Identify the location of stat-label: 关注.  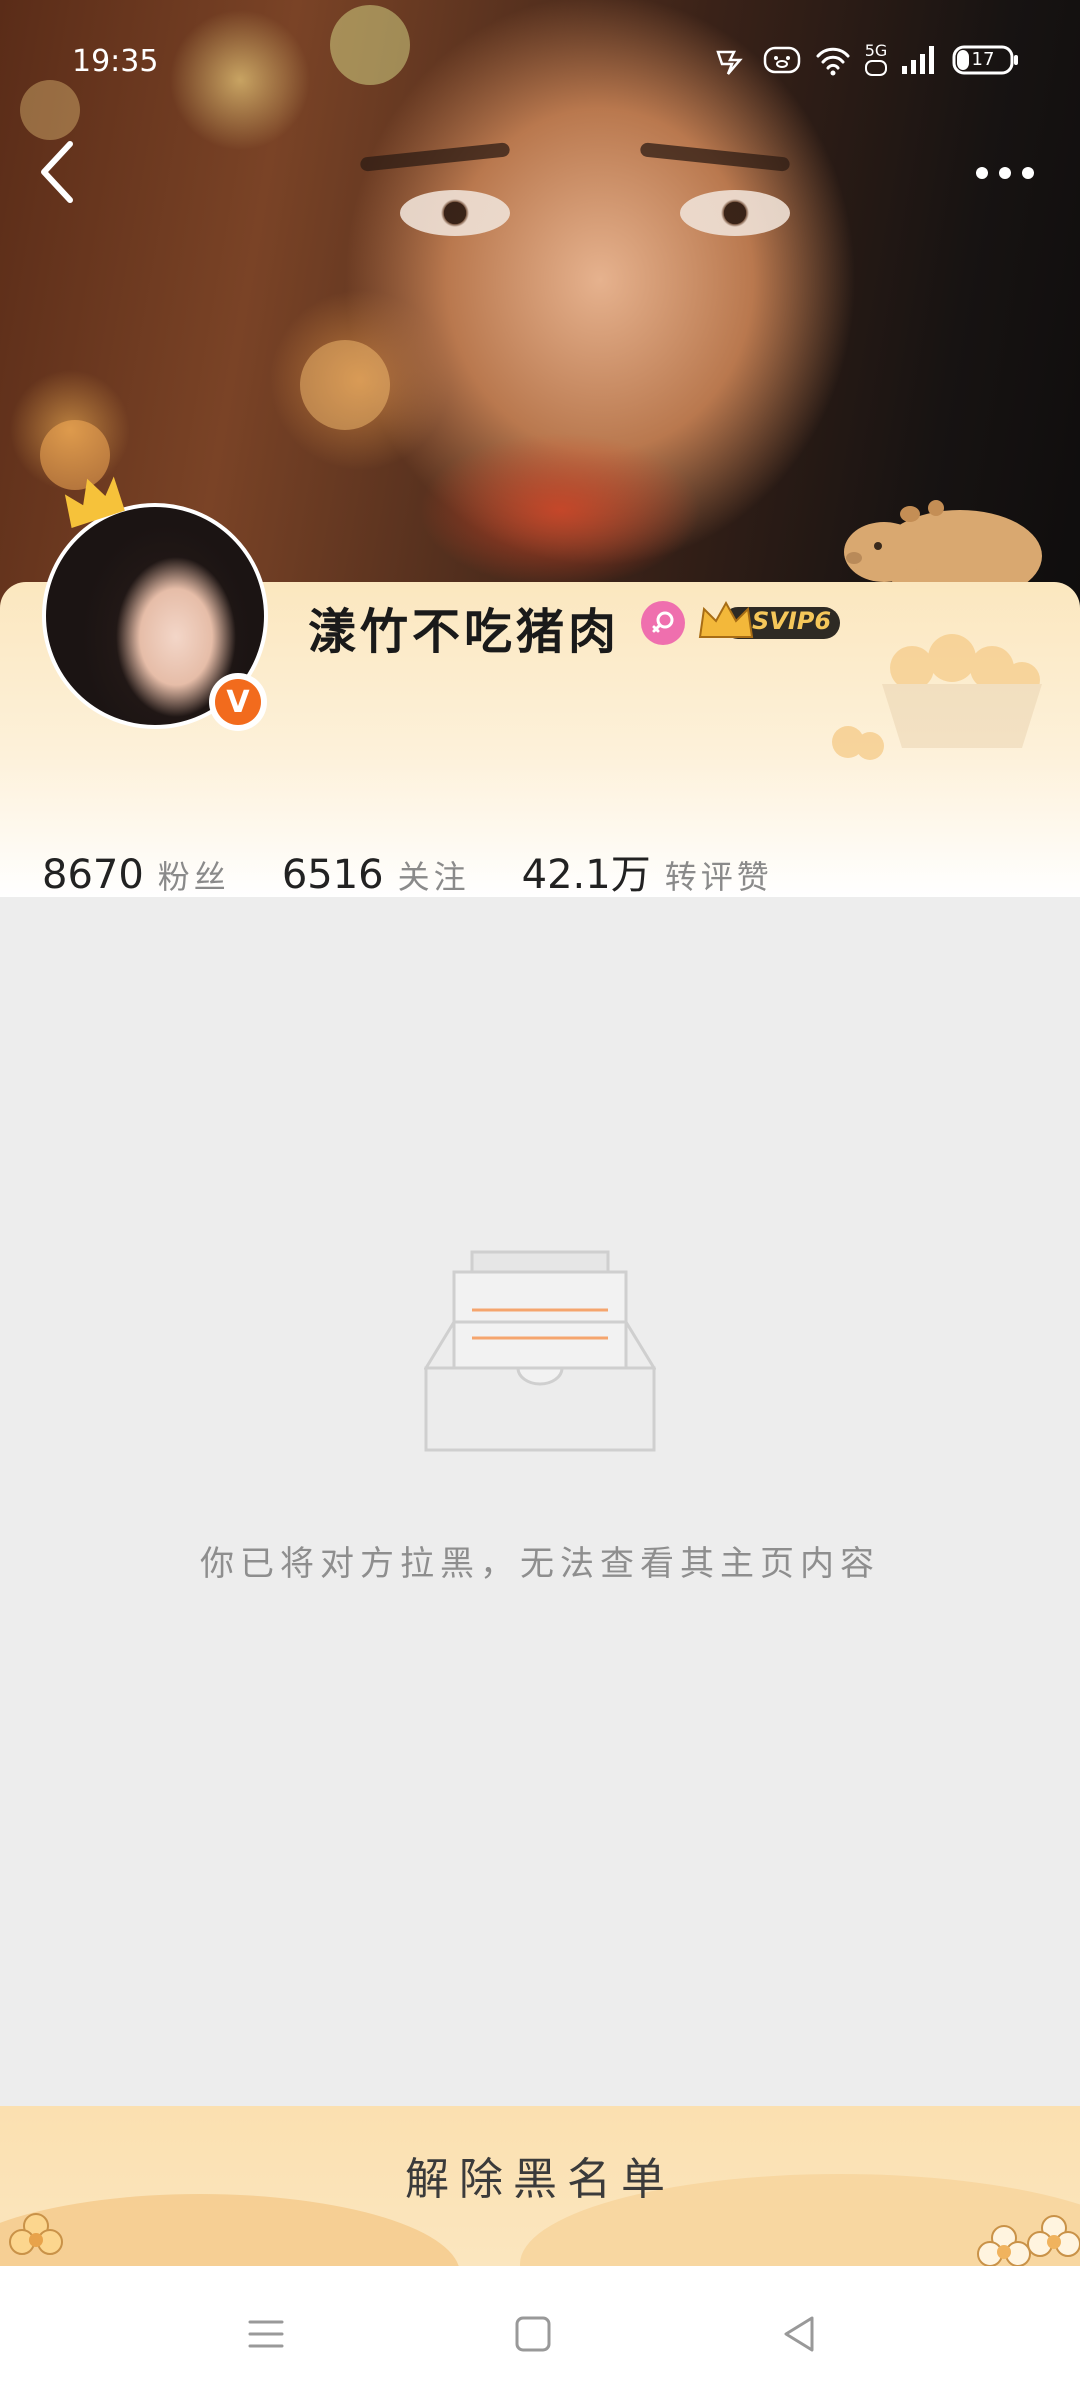
(433, 877).